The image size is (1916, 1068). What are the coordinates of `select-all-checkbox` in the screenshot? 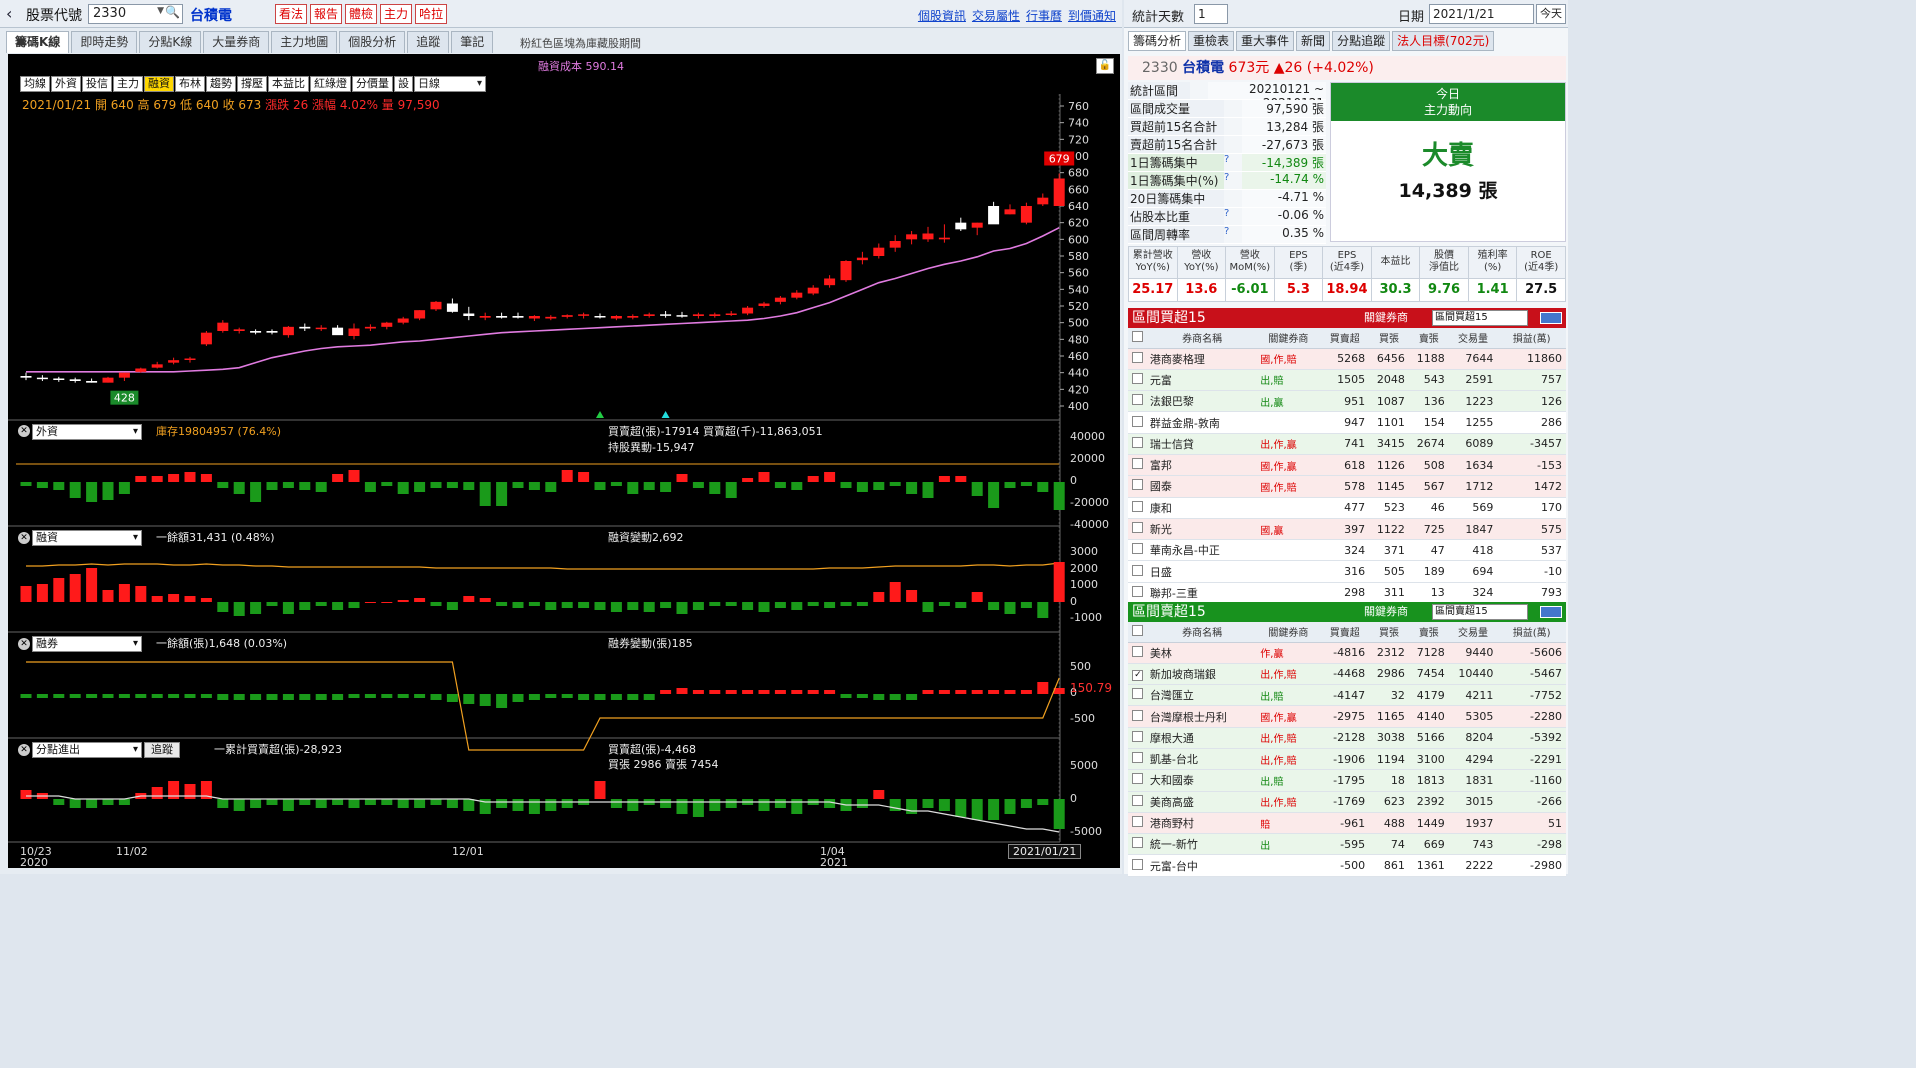 It's located at (1138, 630).